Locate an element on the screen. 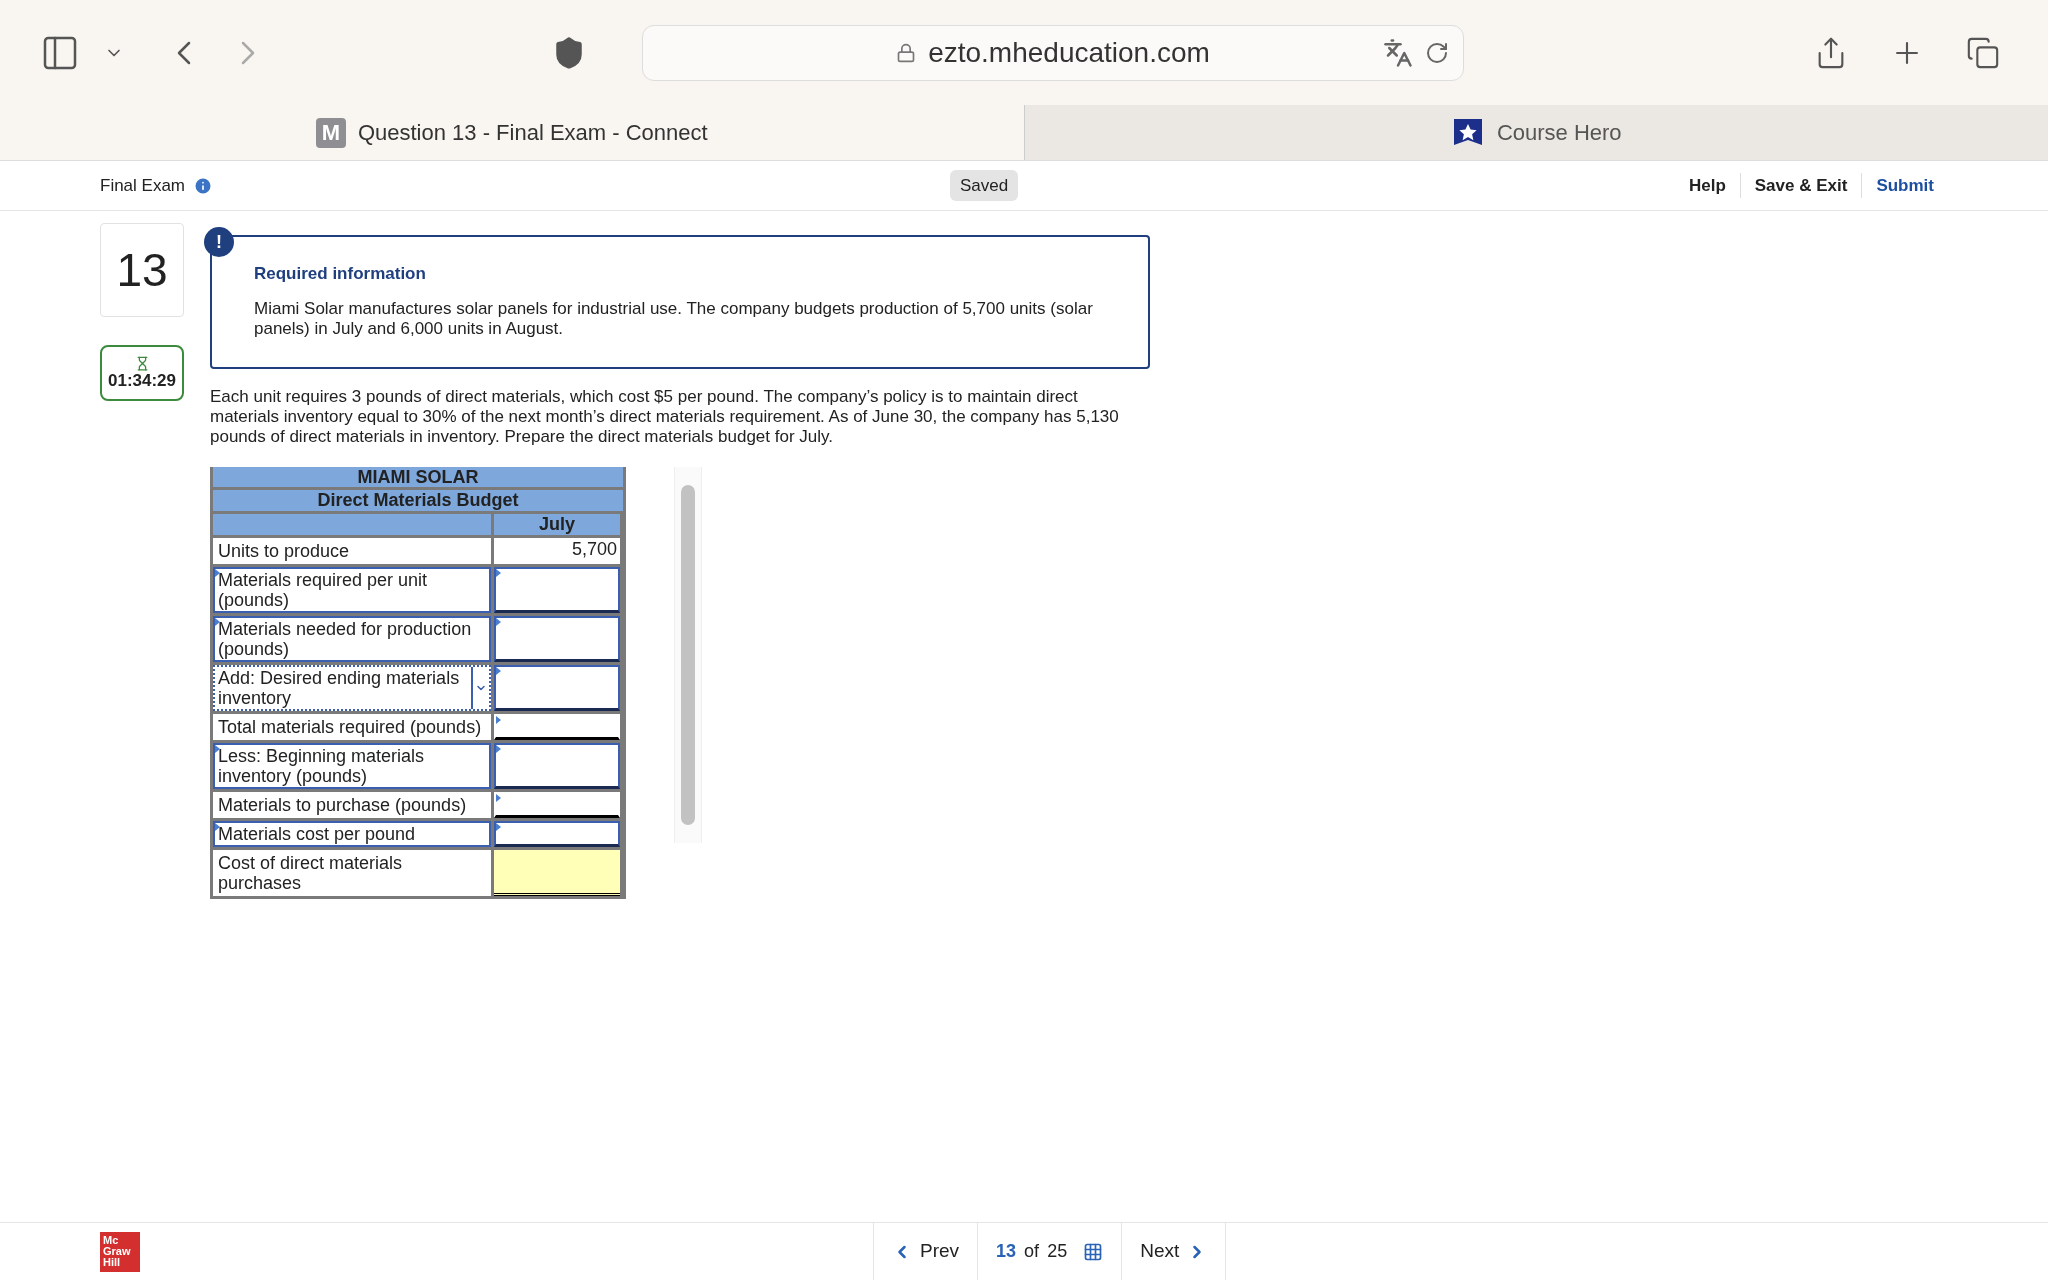 This screenshot has width=2048, height=1280. browser-tab: Course Hero is located at coordinates (1535, 132).